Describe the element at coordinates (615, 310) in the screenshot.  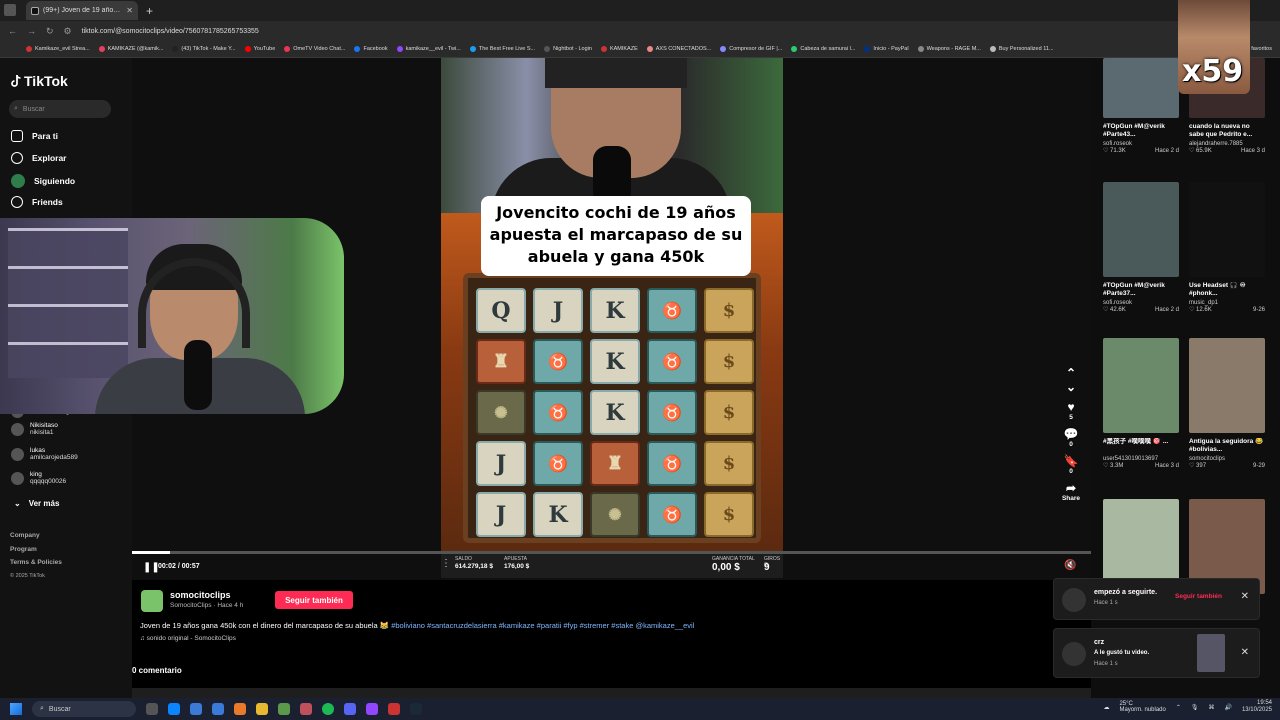
I see `slot-symbol-card: K` at that location.